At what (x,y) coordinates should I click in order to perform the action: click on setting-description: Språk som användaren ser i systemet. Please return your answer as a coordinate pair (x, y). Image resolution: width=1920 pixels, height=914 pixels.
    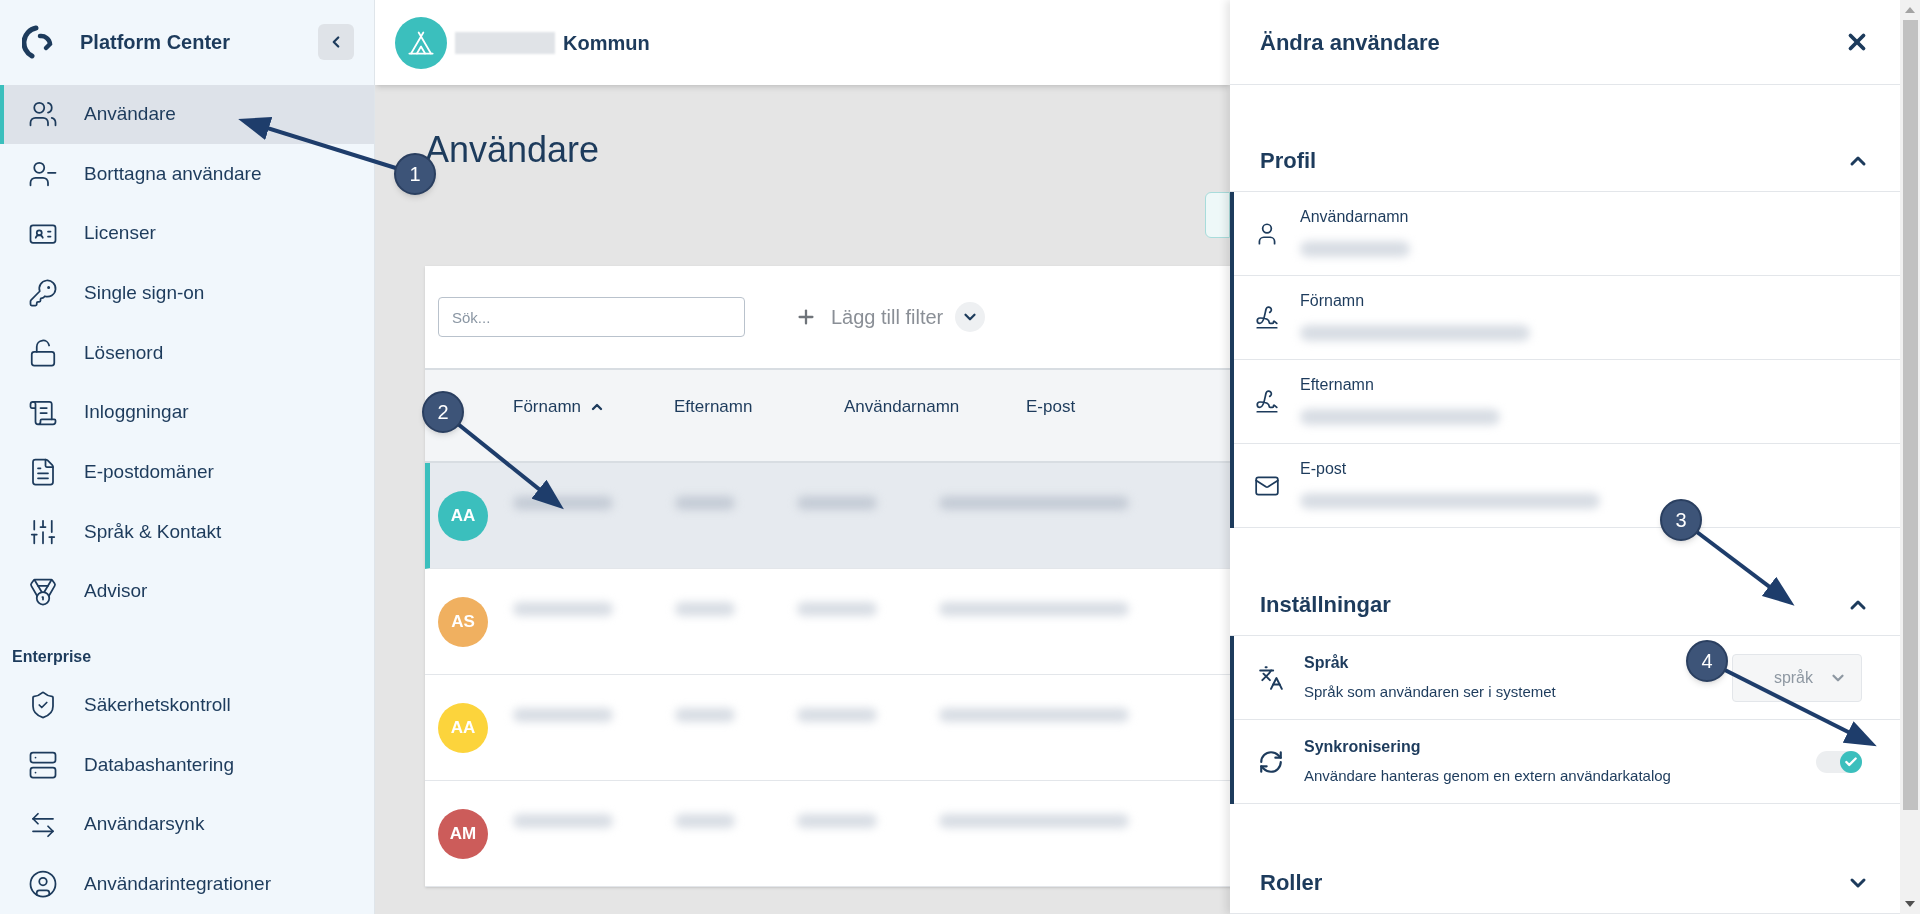
    Looking at the image, I should click on (1430, 692).